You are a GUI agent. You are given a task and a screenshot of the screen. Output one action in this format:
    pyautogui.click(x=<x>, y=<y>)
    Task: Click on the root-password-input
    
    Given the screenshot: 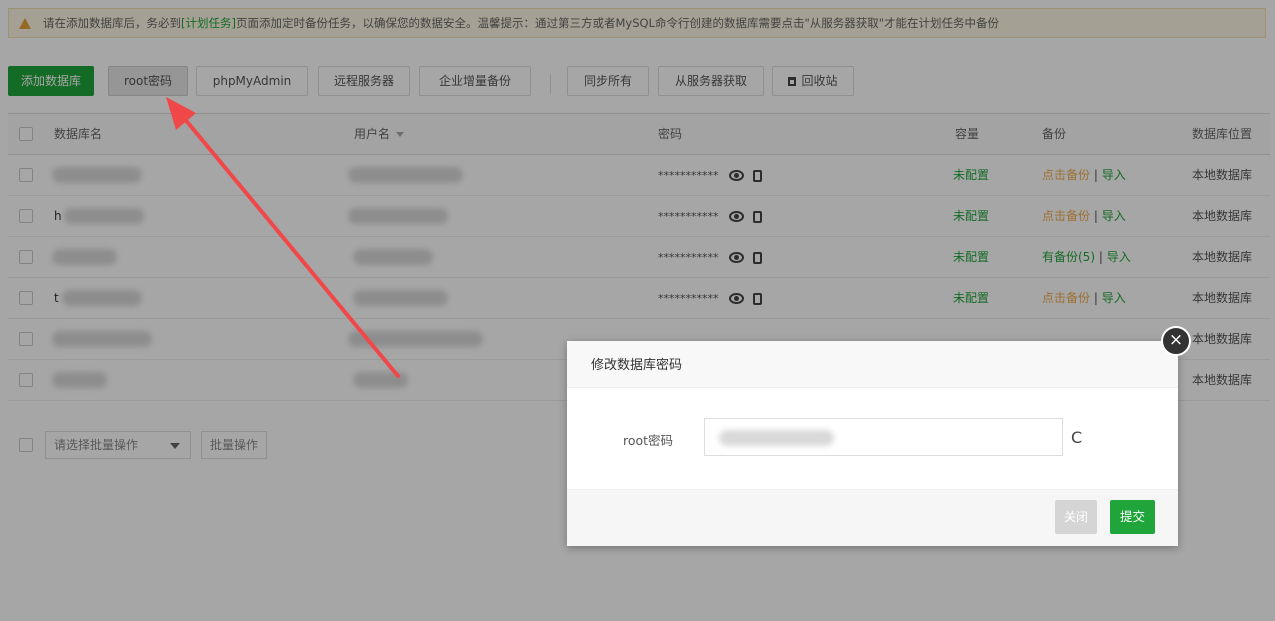 What is the action you would take?
    pyautogui.click(x=883, y=437)
    